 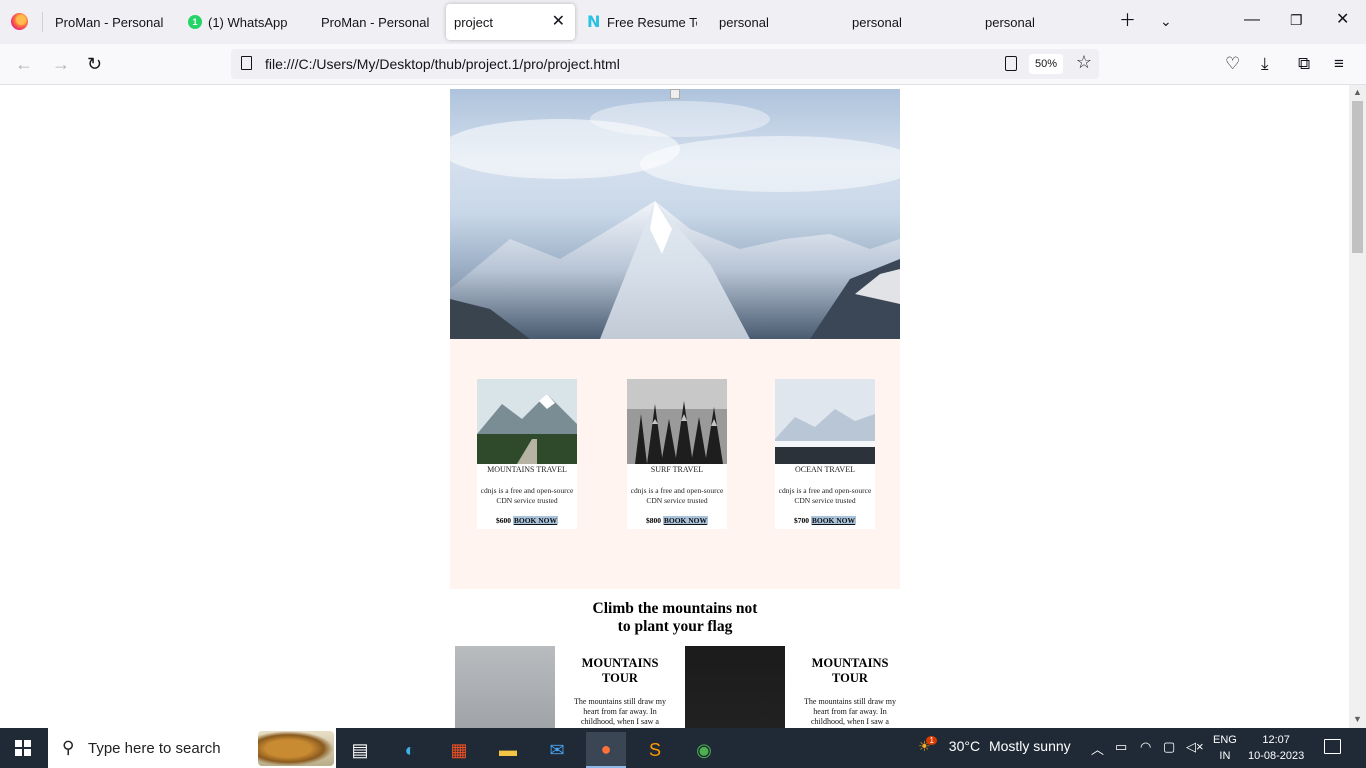 I want to click on new-tab-plus-icon: ＋, so click(x=1127, y=21).